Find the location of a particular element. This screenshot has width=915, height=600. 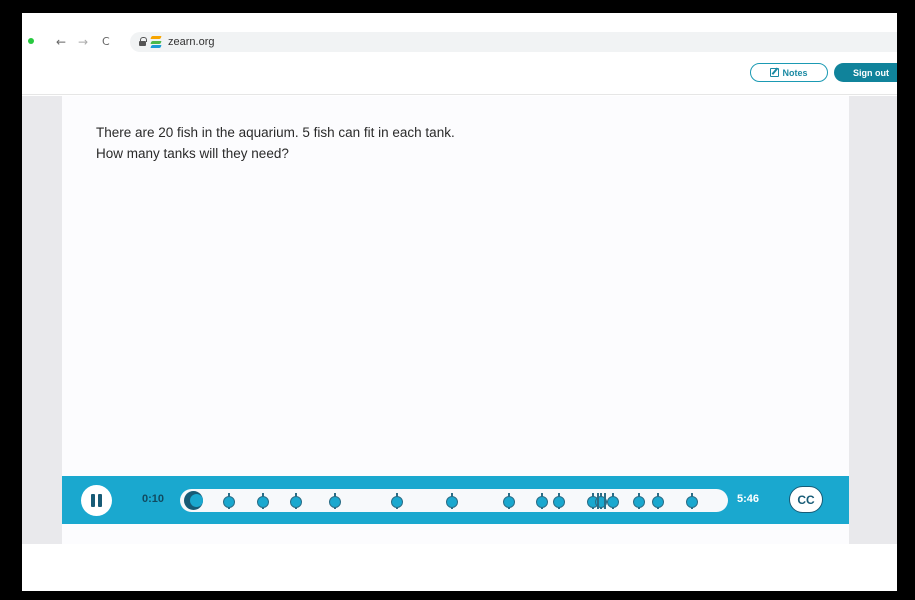

browser-toolbar: ← → C zearn.org is located at coordinates (459, 43).